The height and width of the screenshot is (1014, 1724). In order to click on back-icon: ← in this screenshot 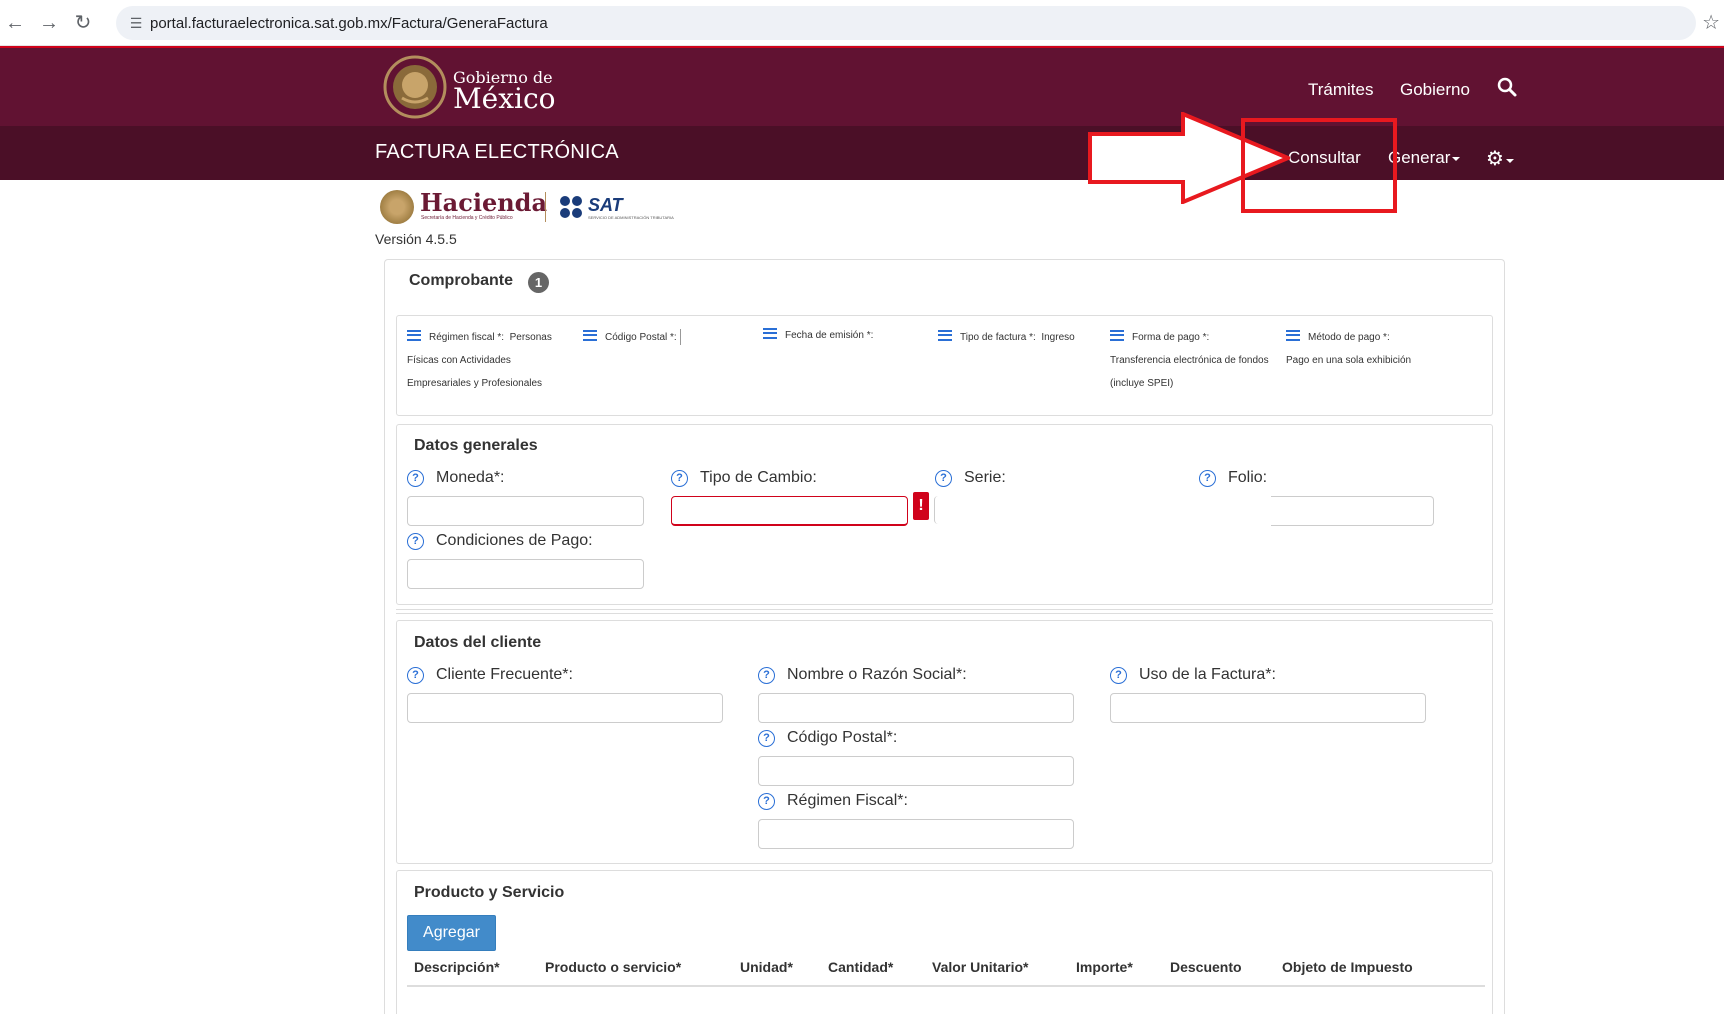, I will do `click(15, 23)`.